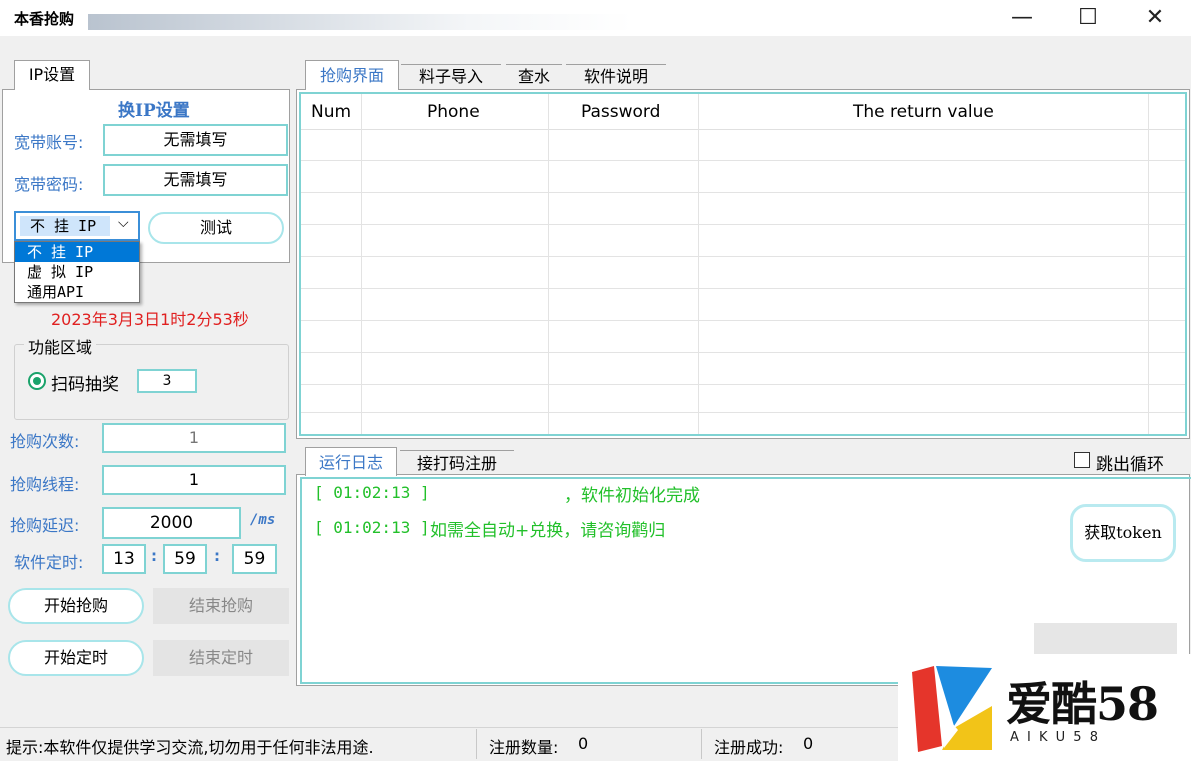 This screenshot has height=761, width=1191. Describe the element at coordinates (221, 606) in the screenshot. I see `end-buy-button: 结束抢购` at that location.